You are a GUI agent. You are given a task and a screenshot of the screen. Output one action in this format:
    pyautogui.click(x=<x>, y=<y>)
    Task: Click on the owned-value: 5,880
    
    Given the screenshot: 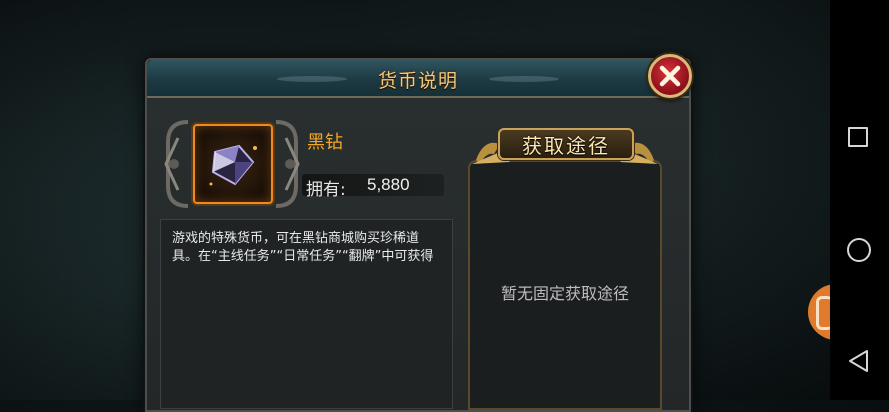 What is the action you would take?
    pyautogui.click(x=388, y=184)
    